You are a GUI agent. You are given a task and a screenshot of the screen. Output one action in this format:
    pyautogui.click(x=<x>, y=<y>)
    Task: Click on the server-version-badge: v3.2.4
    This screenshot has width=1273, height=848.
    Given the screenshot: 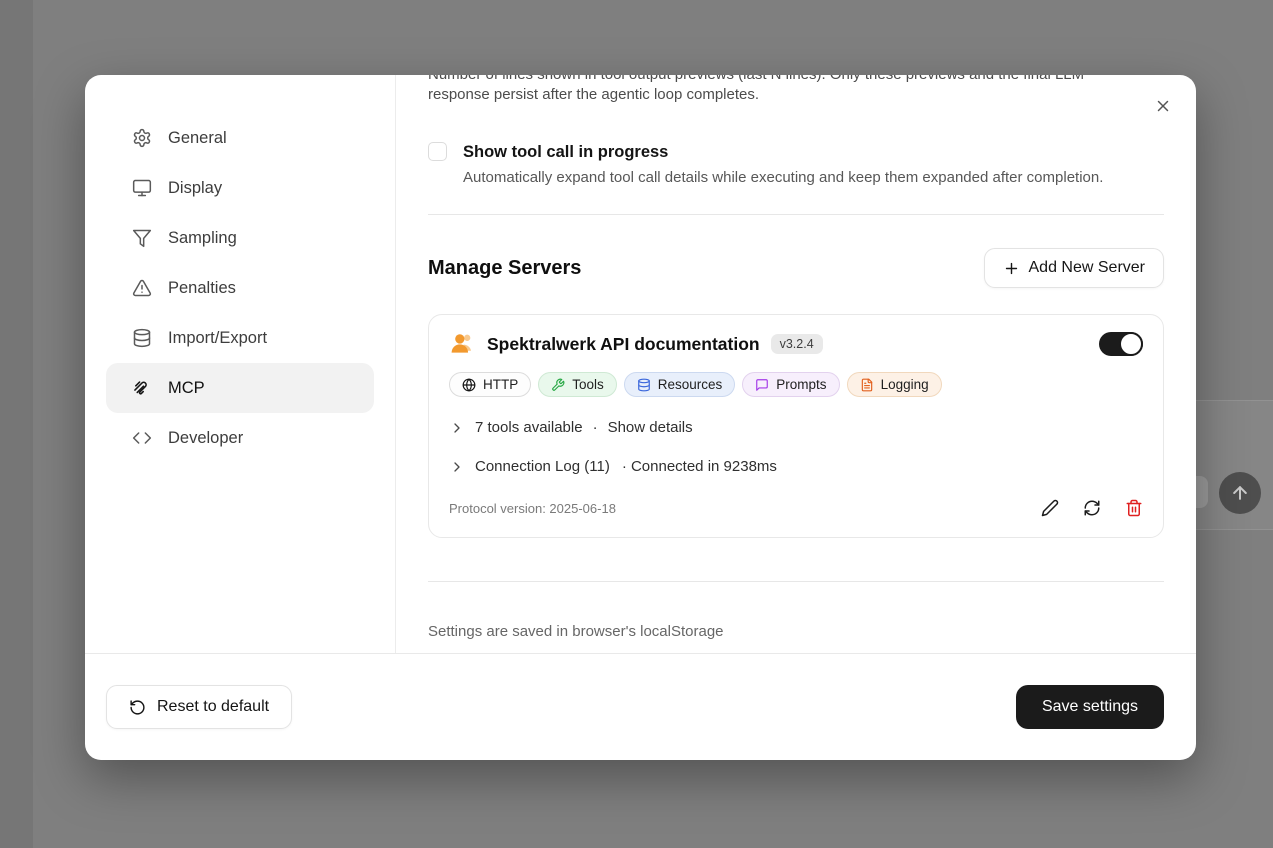 What is the action you would take?
    pyautogui.click(x=796, y=344)
    